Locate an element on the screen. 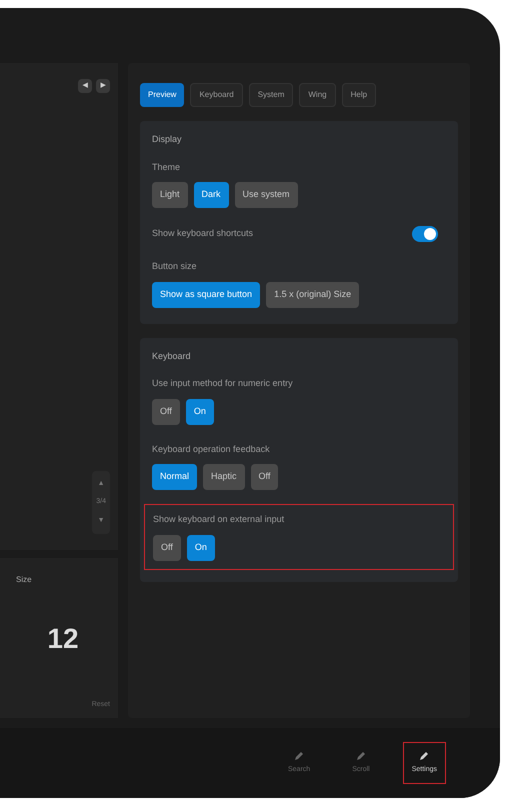 The height and width of the screenshot is (804, 506). option-button: Show as square button is located at coordinates (206, 295).